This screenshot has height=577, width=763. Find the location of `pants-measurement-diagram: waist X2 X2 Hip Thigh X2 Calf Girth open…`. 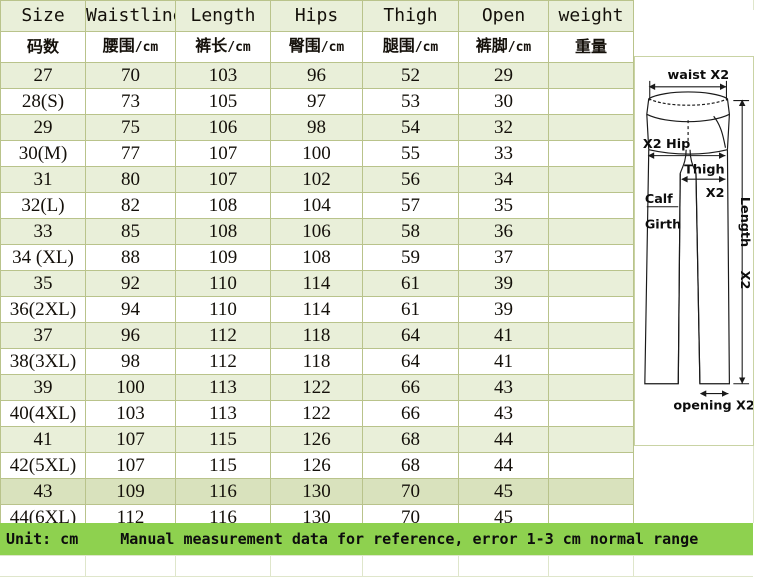

pants-measurement-diagram: waist X2 X2 Hip Thigh X2 Calf Girth open… is located at coordinates (694, 251).